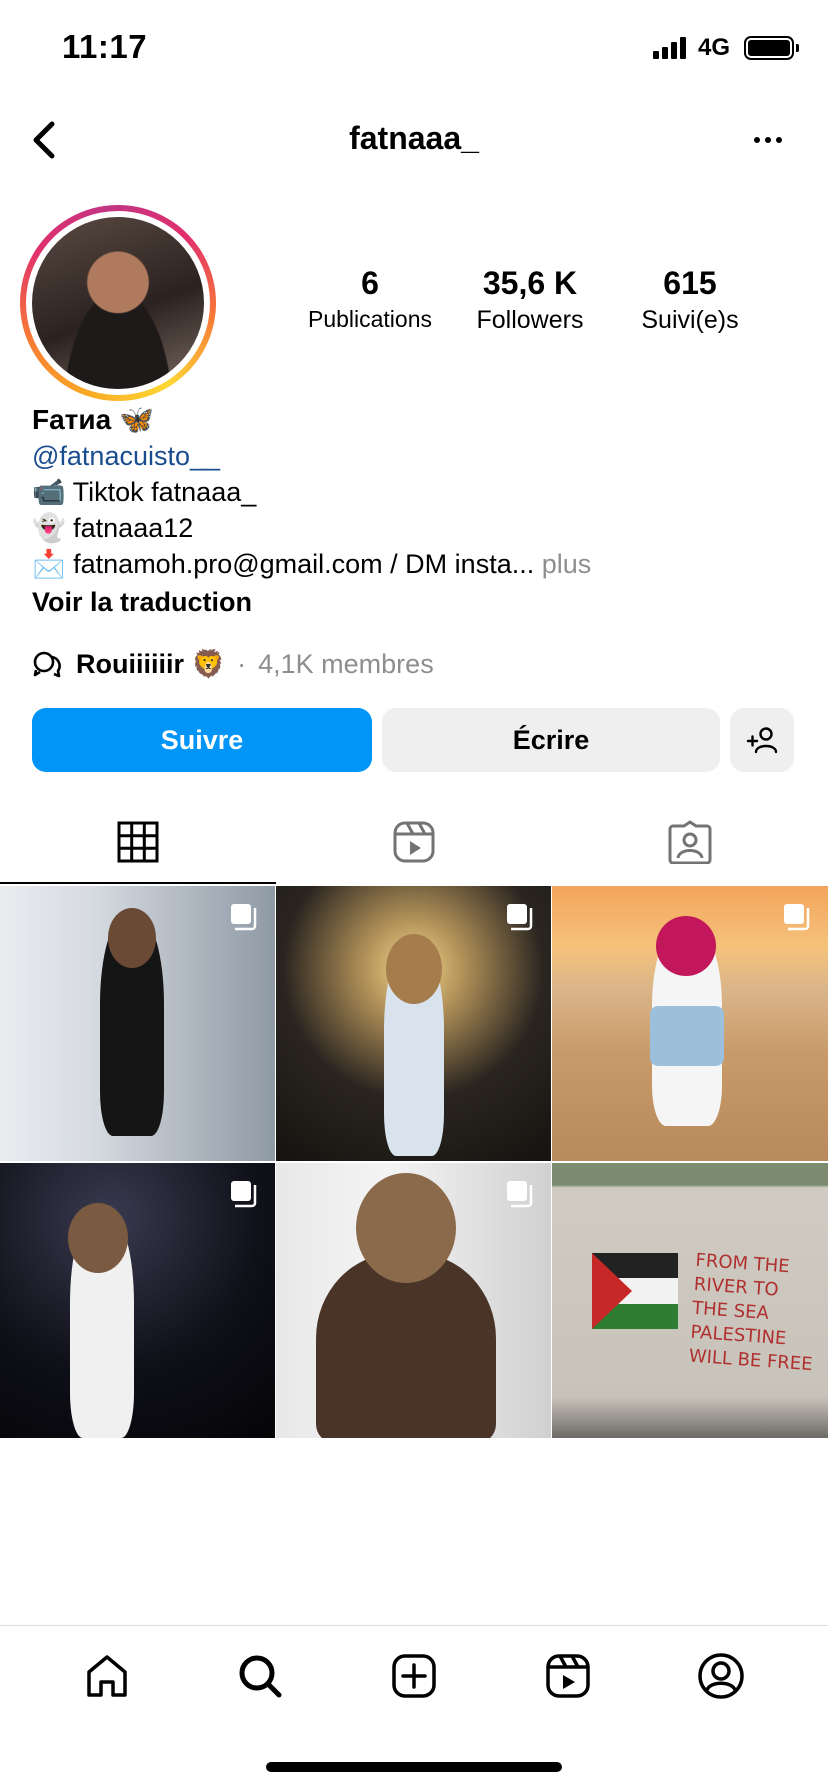 Image resolution: width=828 pixels, height=1792 pixels. What do you see at coordinates (417, 602) in the screenshot?
I see `translate-link: Voir la traduction` at bounding box center [417, 602].